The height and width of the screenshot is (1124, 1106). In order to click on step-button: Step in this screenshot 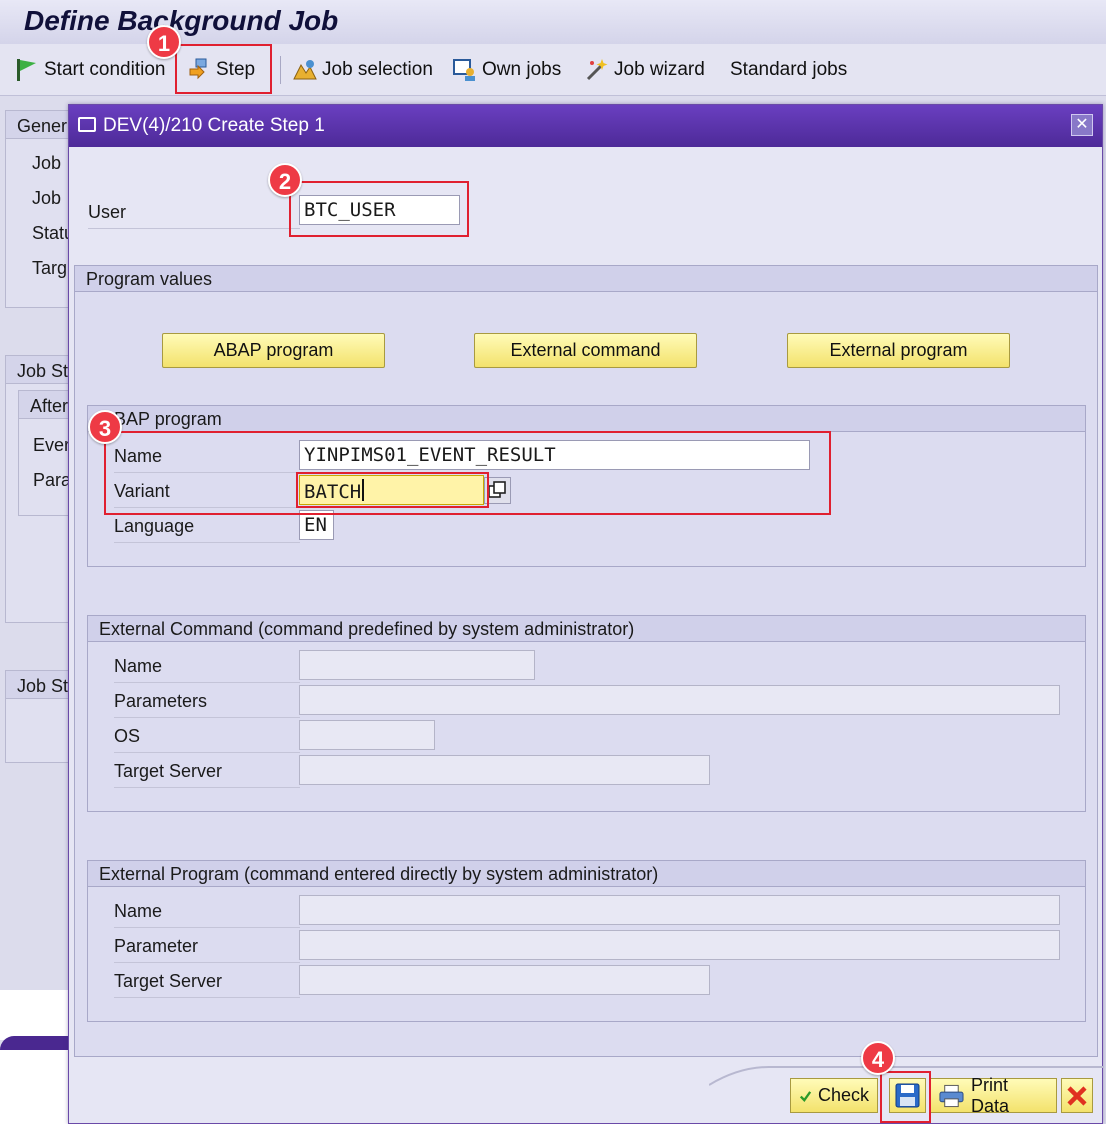, I will do `click(220, 70)`.